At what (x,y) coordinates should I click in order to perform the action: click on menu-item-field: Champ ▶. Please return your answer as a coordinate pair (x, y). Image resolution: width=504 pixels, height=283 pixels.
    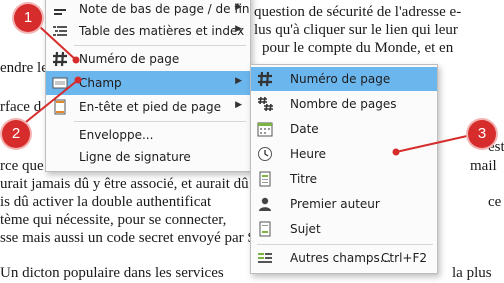
    Looking at the image, I should click on (148, 83).